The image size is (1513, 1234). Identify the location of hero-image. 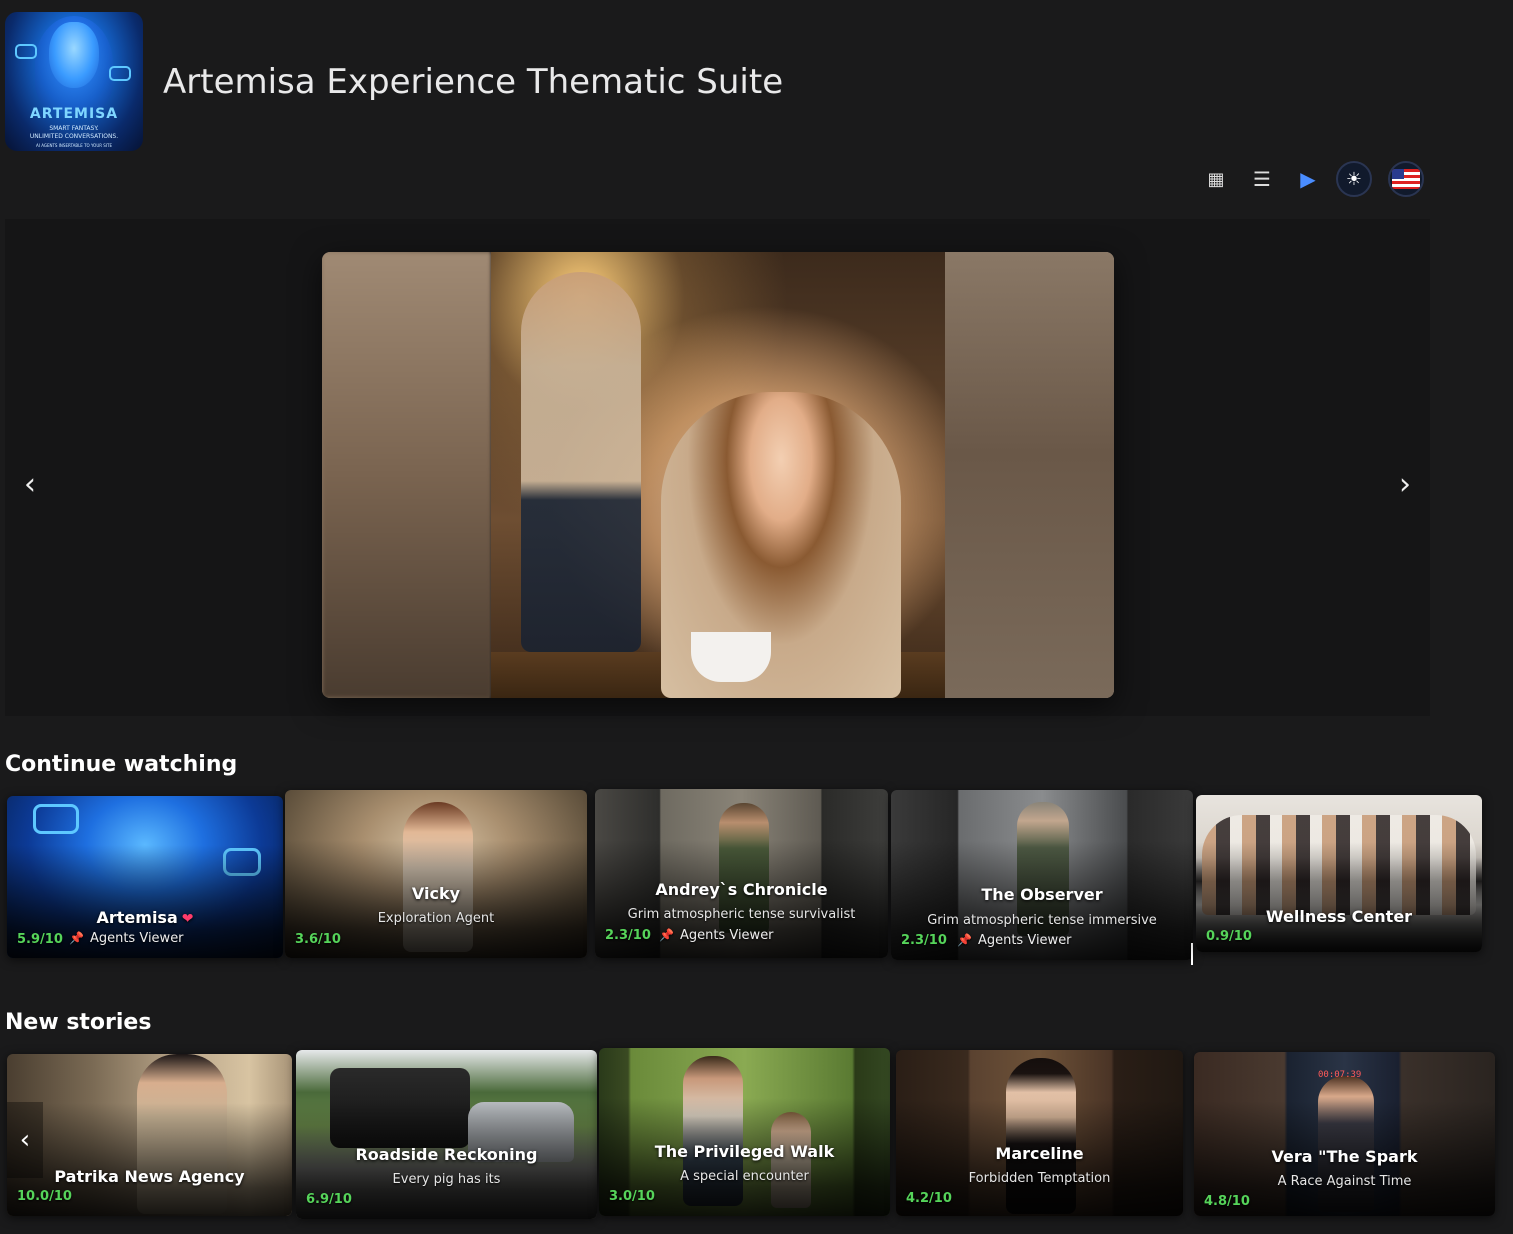
(718, 475).